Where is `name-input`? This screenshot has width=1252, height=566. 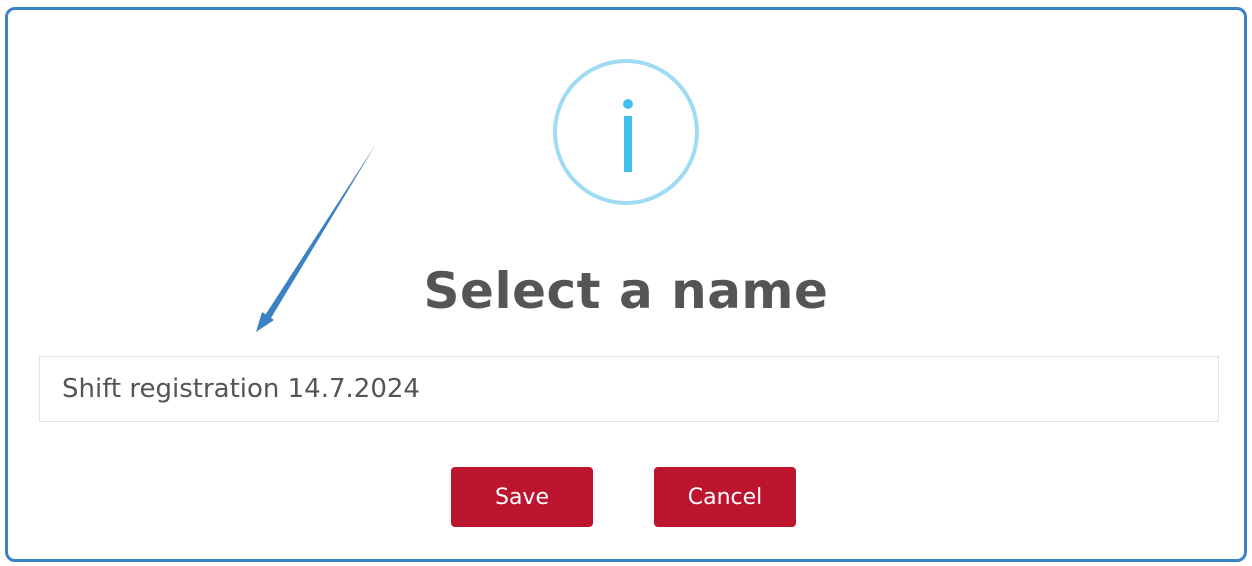 name-input is located at coordinates (629, 389).